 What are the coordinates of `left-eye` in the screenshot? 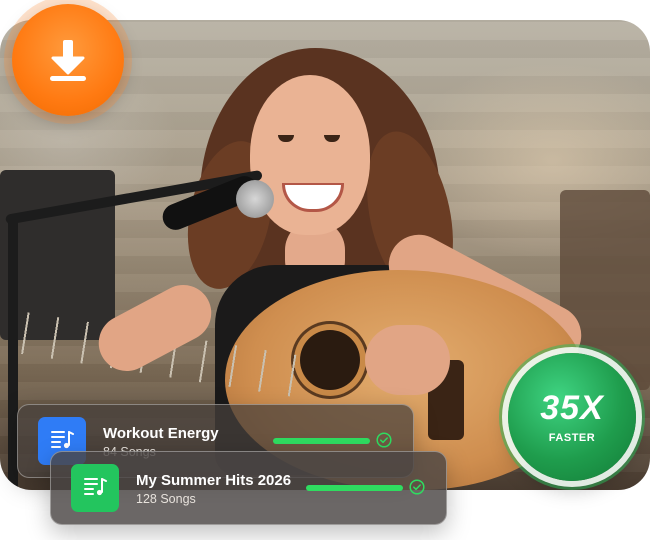 It's located at (286, 138).